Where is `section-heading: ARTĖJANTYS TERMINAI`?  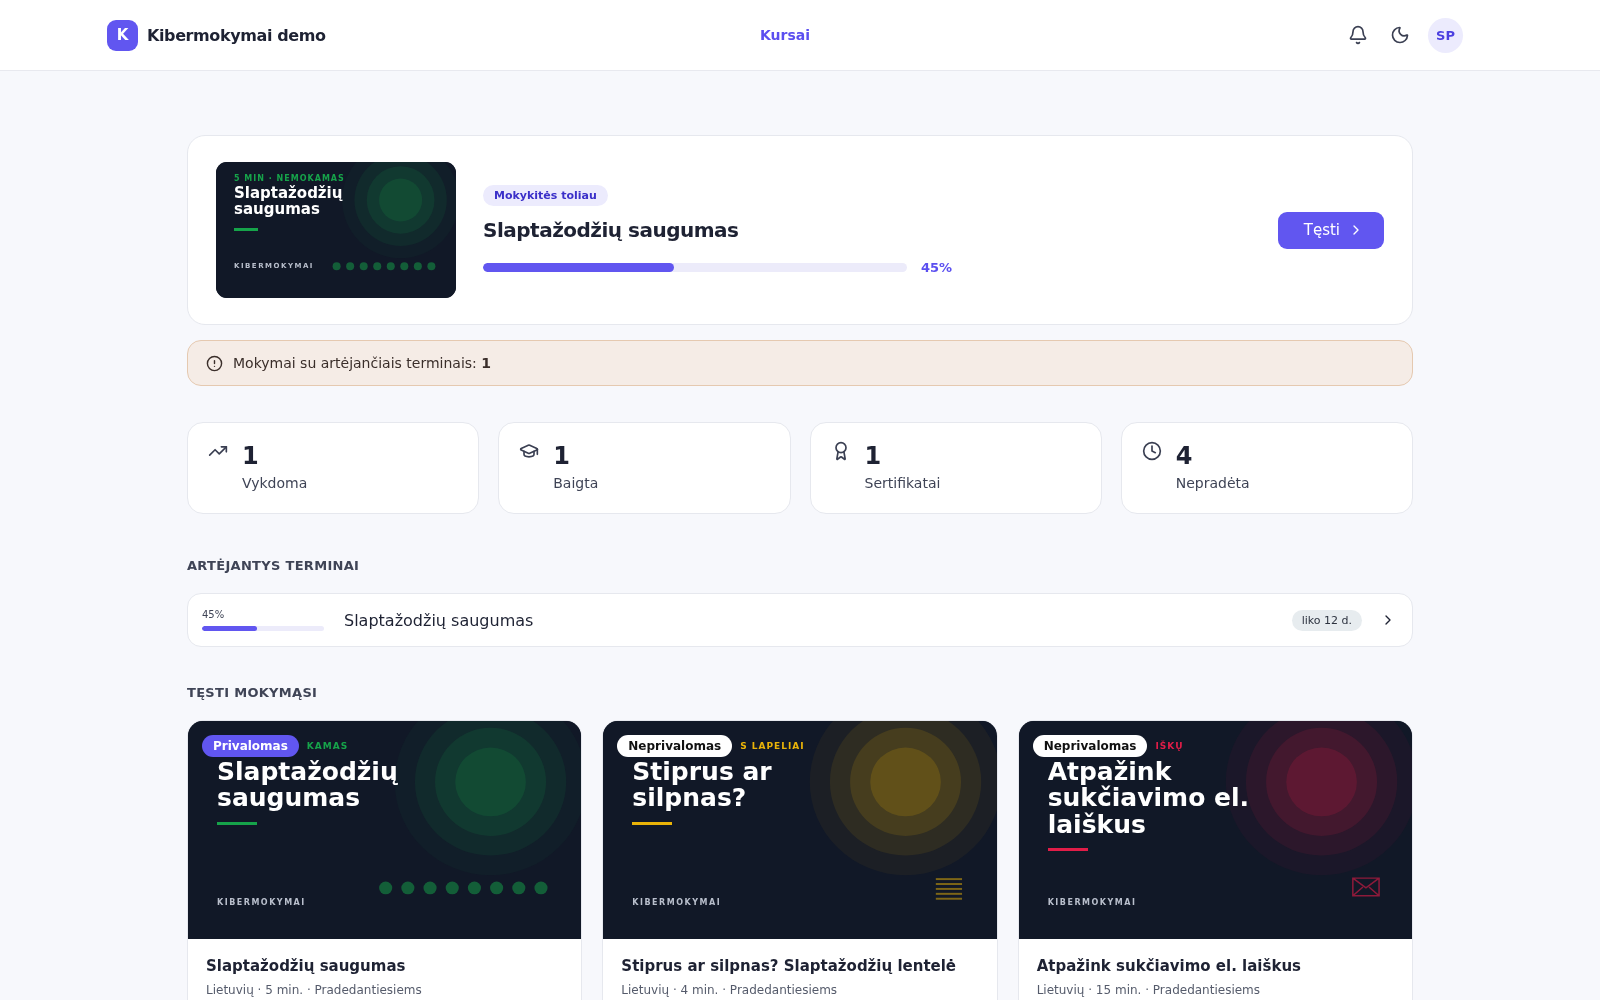 section-heading: ARTĖJANTYS TERMINAI is located at coordinates (274, 565).